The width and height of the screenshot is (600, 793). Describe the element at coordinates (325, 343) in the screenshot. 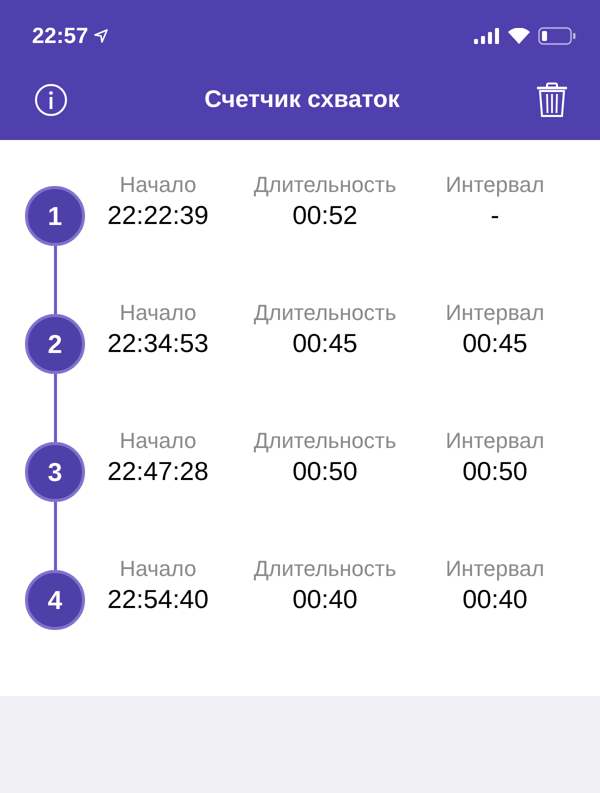

I see `duration-value: 00:45` at that location.